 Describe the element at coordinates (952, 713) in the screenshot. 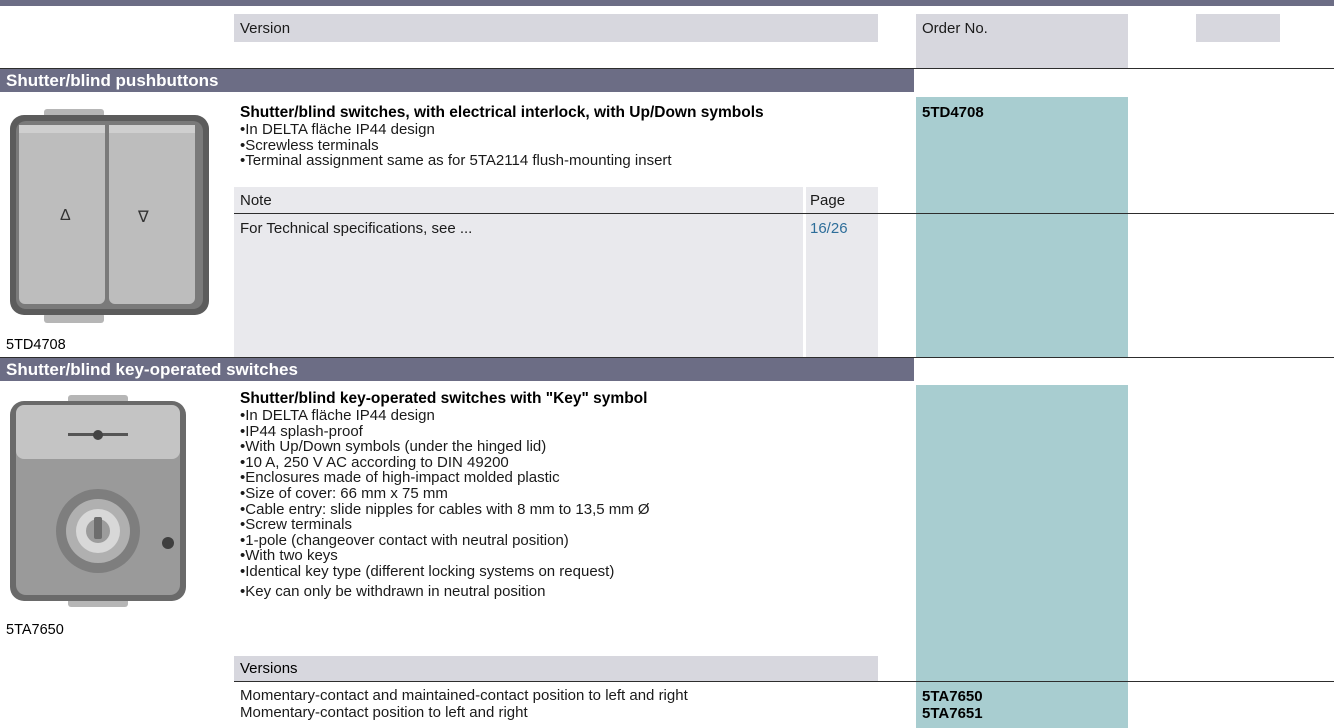

I see `order-number: 5TA7651` at that location.